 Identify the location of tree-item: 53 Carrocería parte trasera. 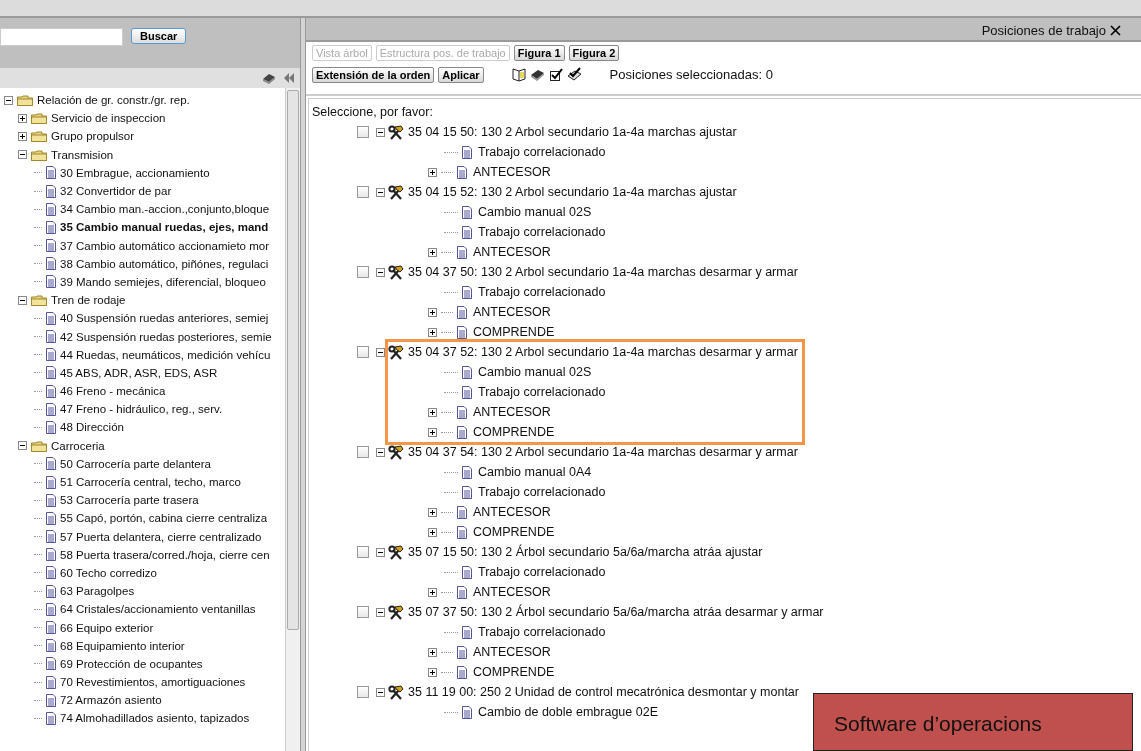
(129, 500).